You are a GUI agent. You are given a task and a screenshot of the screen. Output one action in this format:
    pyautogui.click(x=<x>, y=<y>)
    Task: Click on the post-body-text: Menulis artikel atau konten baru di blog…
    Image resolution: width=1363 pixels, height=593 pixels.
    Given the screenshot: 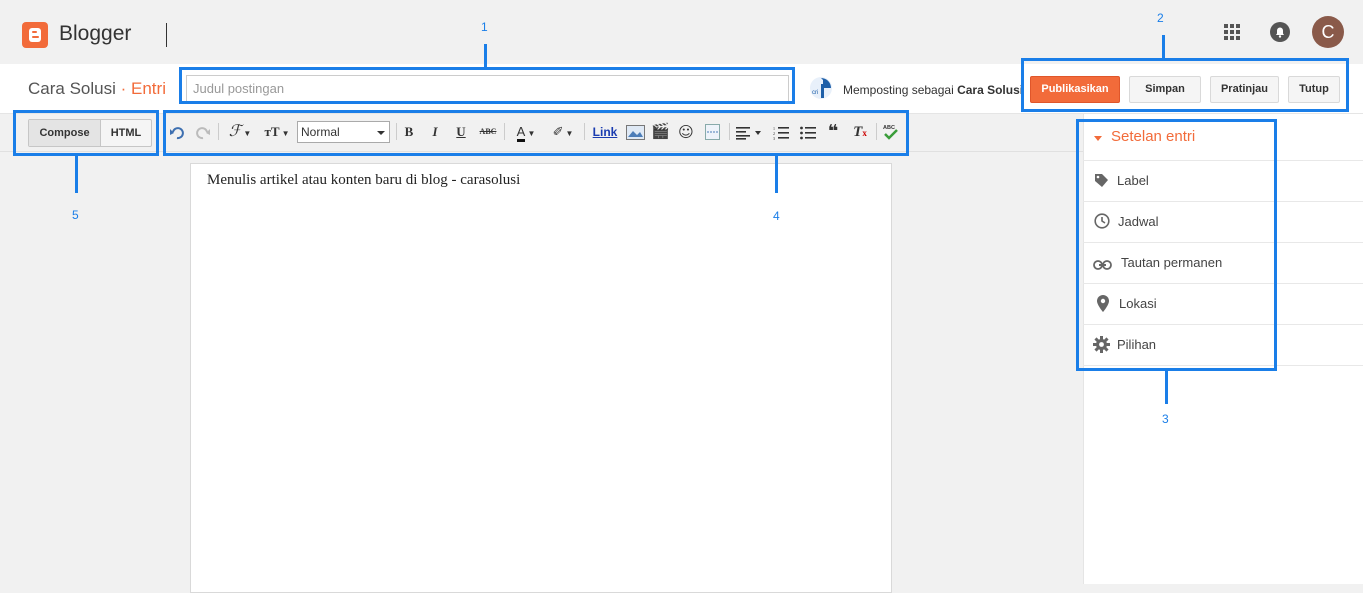 What is the action you would take?
    pyautogui.click(x=363, y=180)
    